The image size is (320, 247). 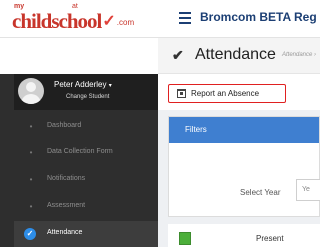 What do you see at coordinates (86, 92) in the screenshot?
I see `user-switcher: Peter Adderley ▾ Change Student` at bounding box center [86, 92].